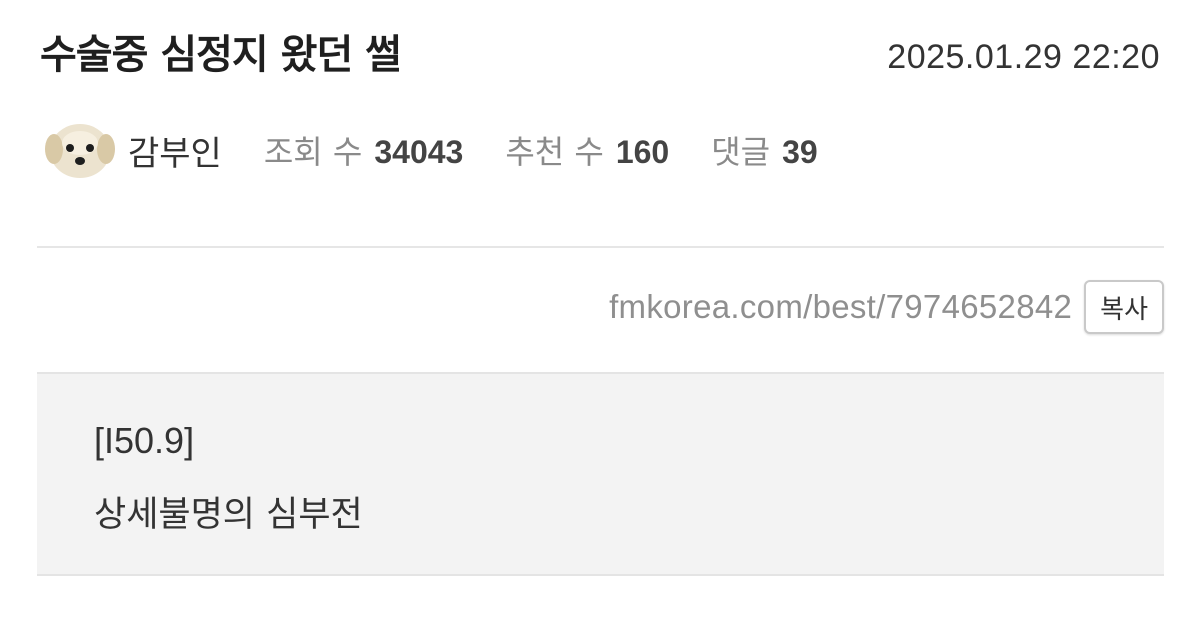 This screenshot has height=630, width=1200. I want to click on recommend-stat: 추천 수 160, so click(587, 150).